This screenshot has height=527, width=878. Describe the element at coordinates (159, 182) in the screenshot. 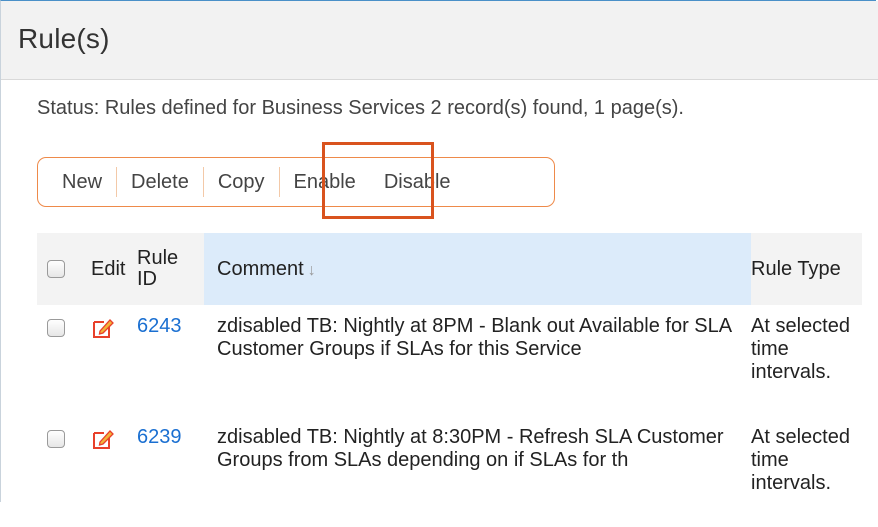

I see `delete-button: Delete` at that location.